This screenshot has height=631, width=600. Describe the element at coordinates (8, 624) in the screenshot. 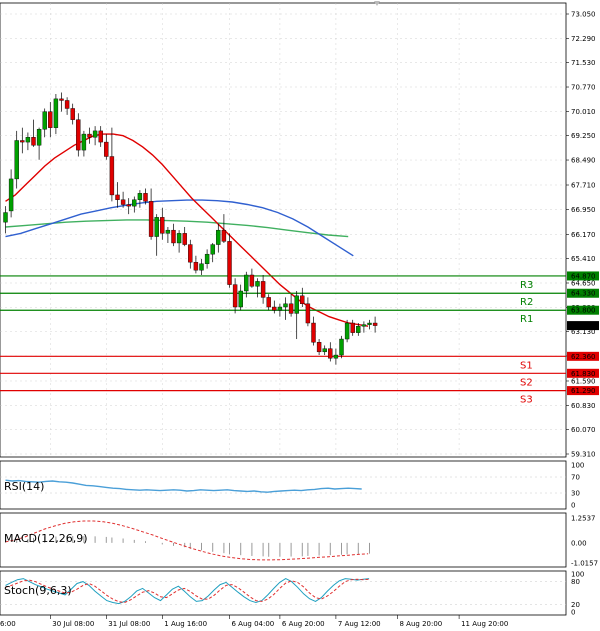

I see `time-edge-label: 6:00` at that location.